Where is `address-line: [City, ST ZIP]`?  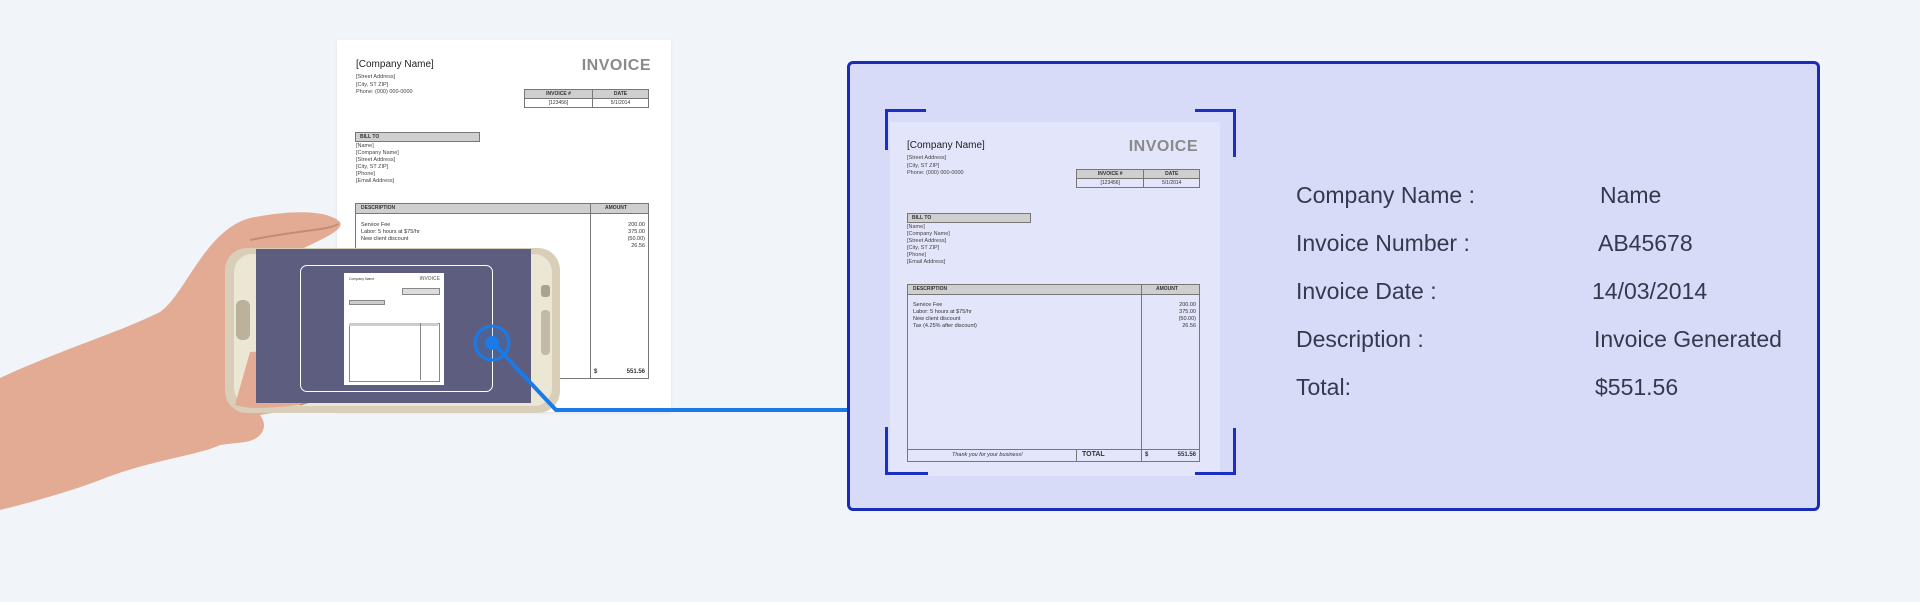 address-line: [City, ST ZIP] is located at coordinates (923, 165).